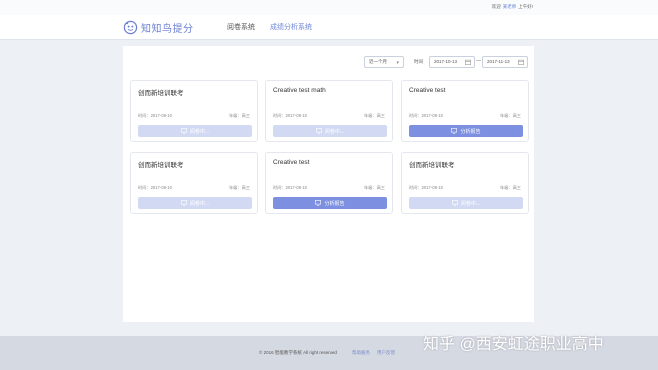 Image resolution: width=658 pixels, height=370 pixels. I want to click on greeting-text: 上午好!, so click(525, 6).